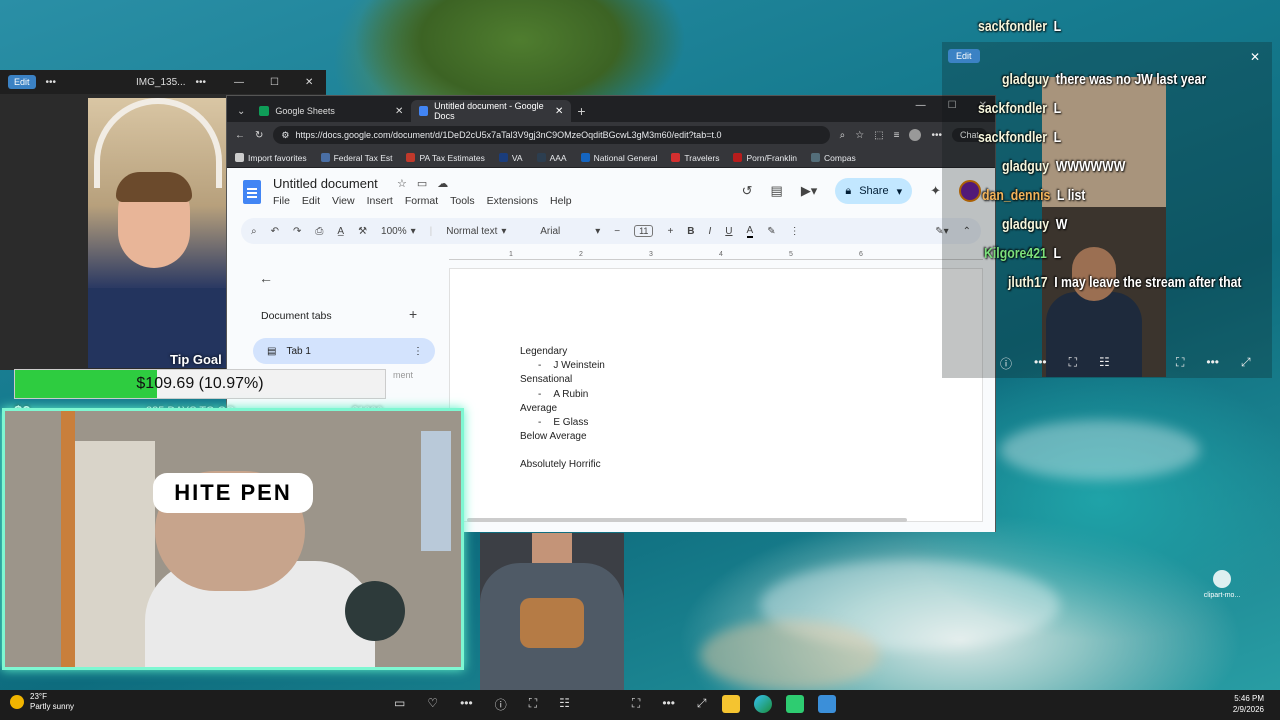 The width and height of the screenshot is (1280, 720). I want to click on blue-app-icon, so click(827, 704).